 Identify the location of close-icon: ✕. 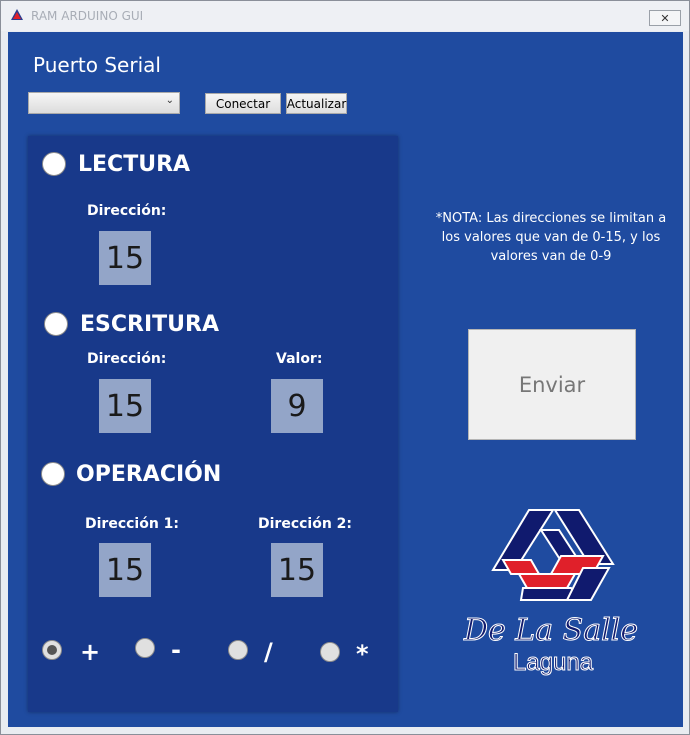
(665, 18).